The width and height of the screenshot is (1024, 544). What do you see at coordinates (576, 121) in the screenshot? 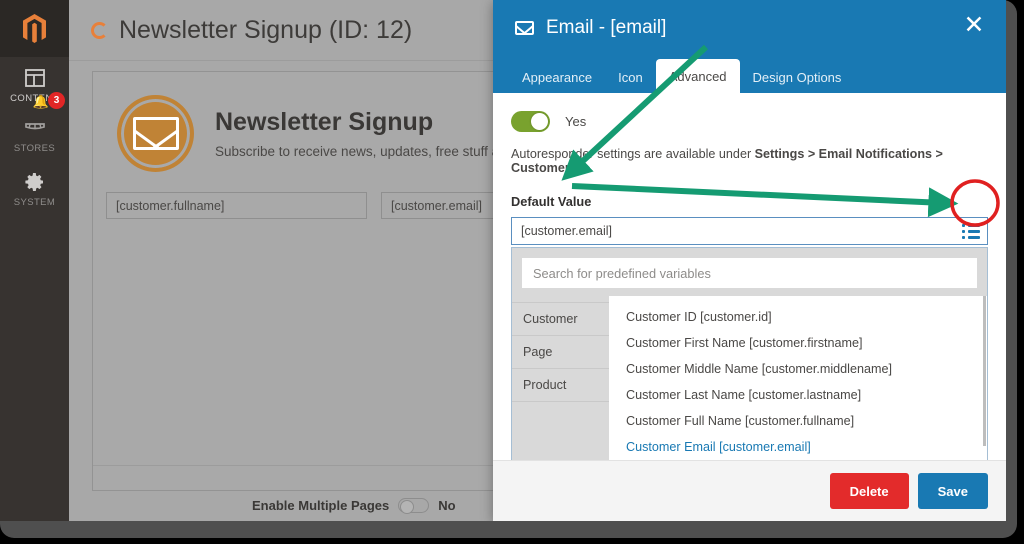
I see `autoresponder-toggle-label: Yes` at bounding box center [576, 121].